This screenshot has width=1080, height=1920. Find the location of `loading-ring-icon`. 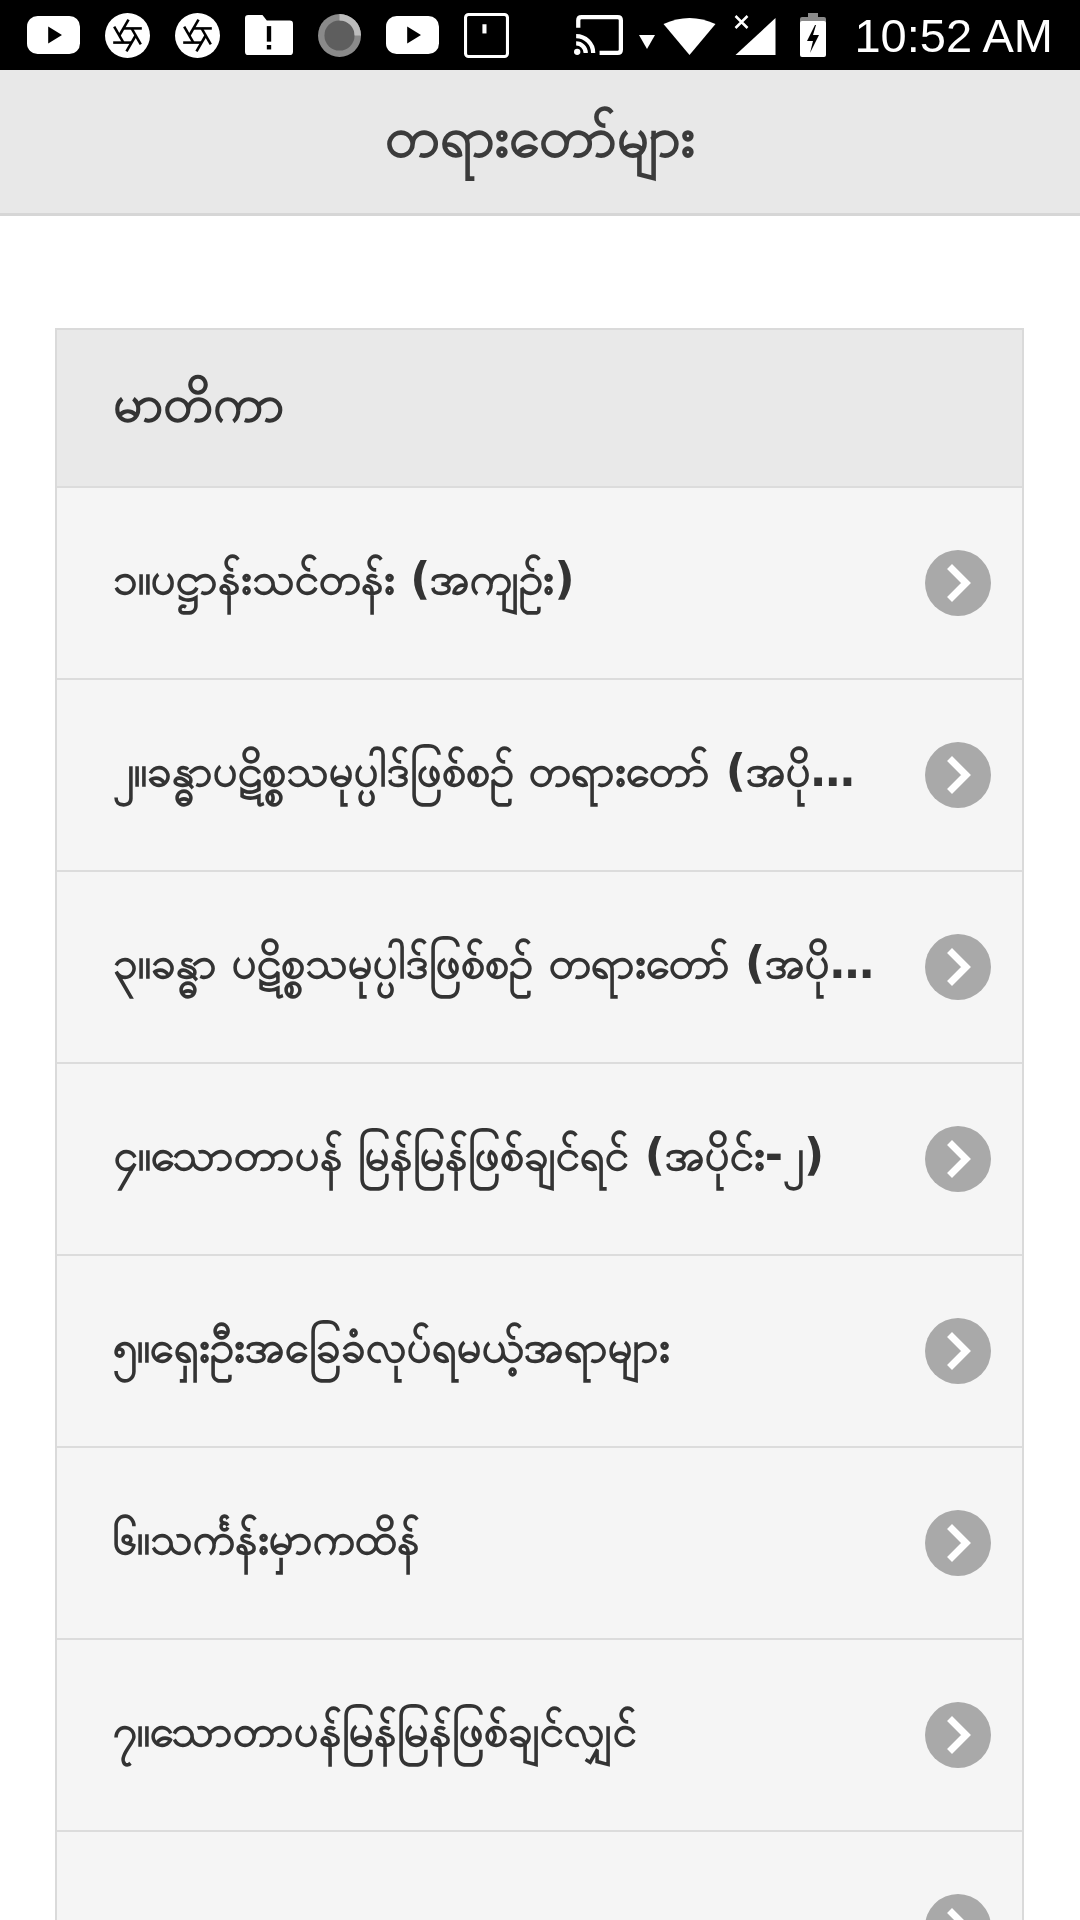

loading-ring-icon is located at coordinates (339, 35).